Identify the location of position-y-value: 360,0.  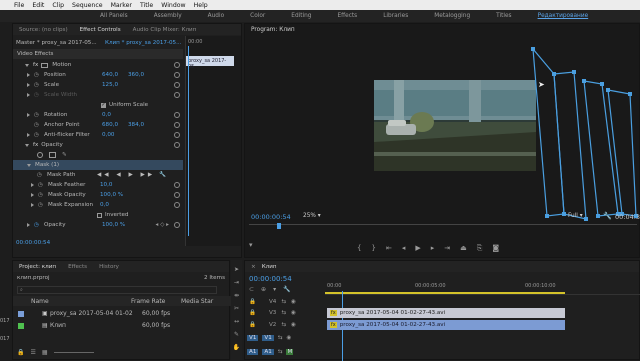
(136, 75).